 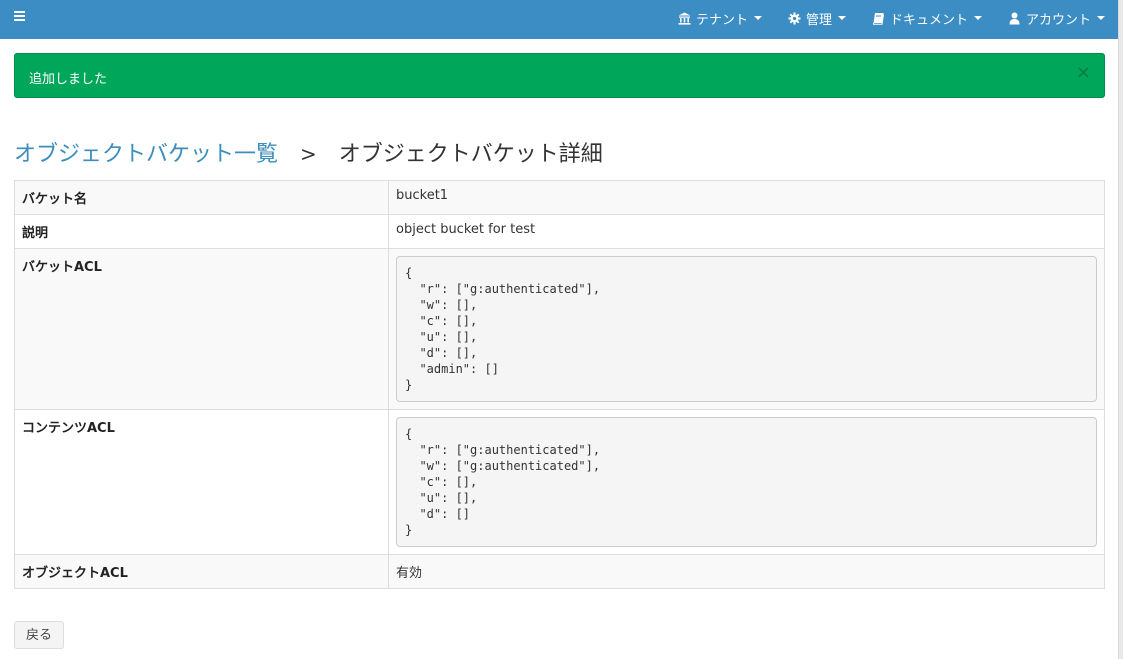 I want to click on nav-admin-dropdown: 管理, so click(x=817, y=18).